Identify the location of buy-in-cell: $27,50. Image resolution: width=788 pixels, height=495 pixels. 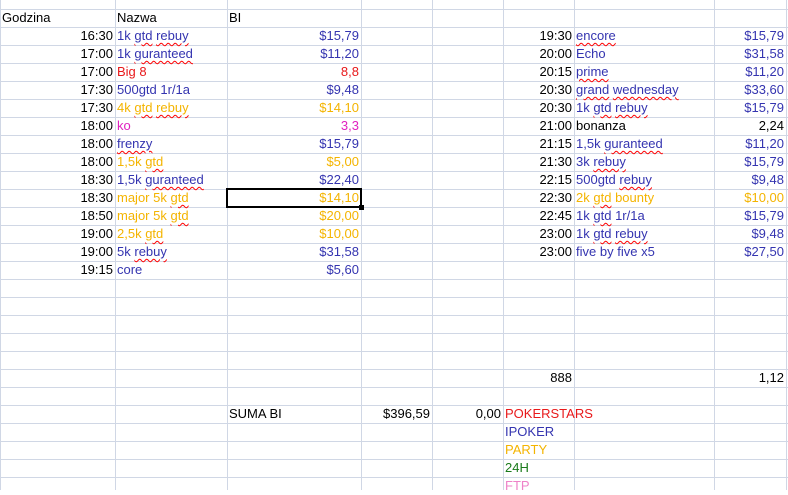
(750, 252).